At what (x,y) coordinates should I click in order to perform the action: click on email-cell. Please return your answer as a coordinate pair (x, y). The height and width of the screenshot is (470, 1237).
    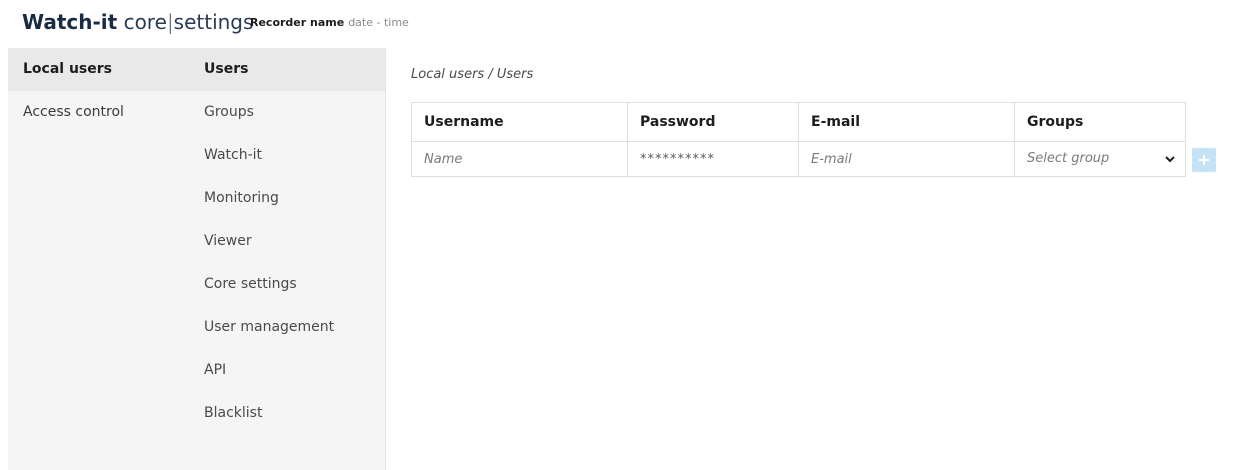
    Looking at the image, I should click on (906, 159).